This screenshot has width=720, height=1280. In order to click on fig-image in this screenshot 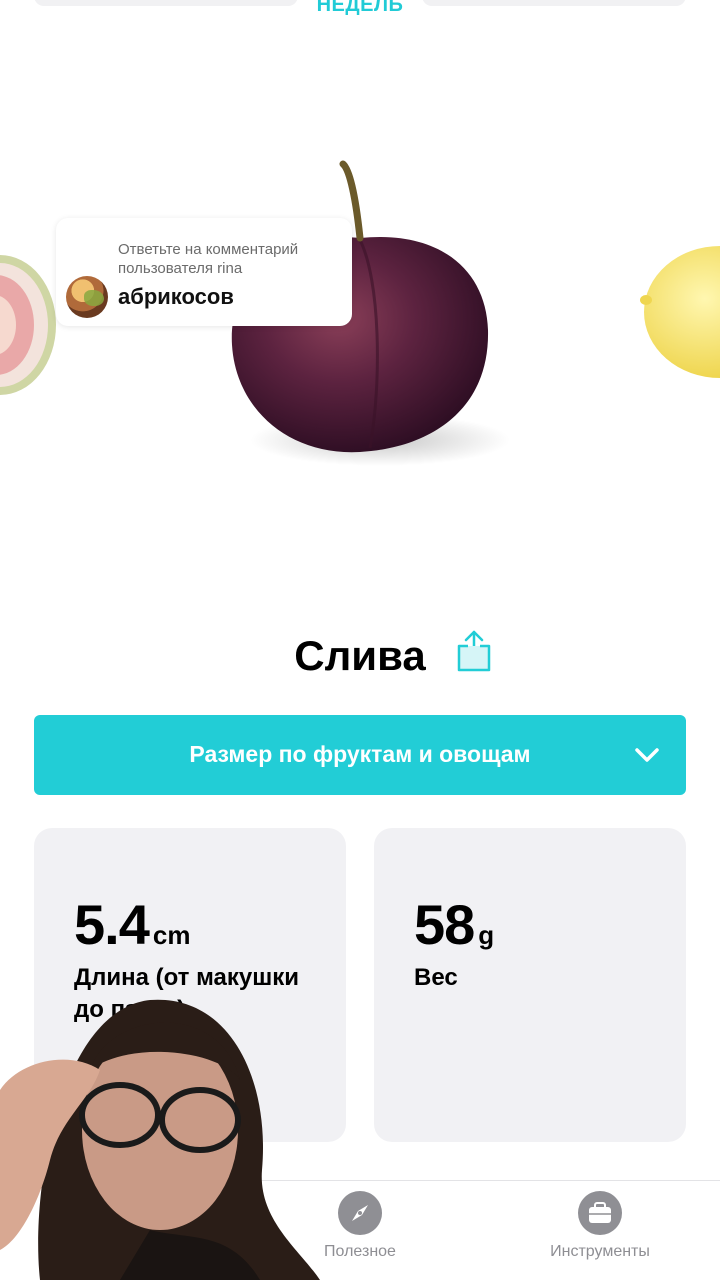, I will do `click(30, 325)`.